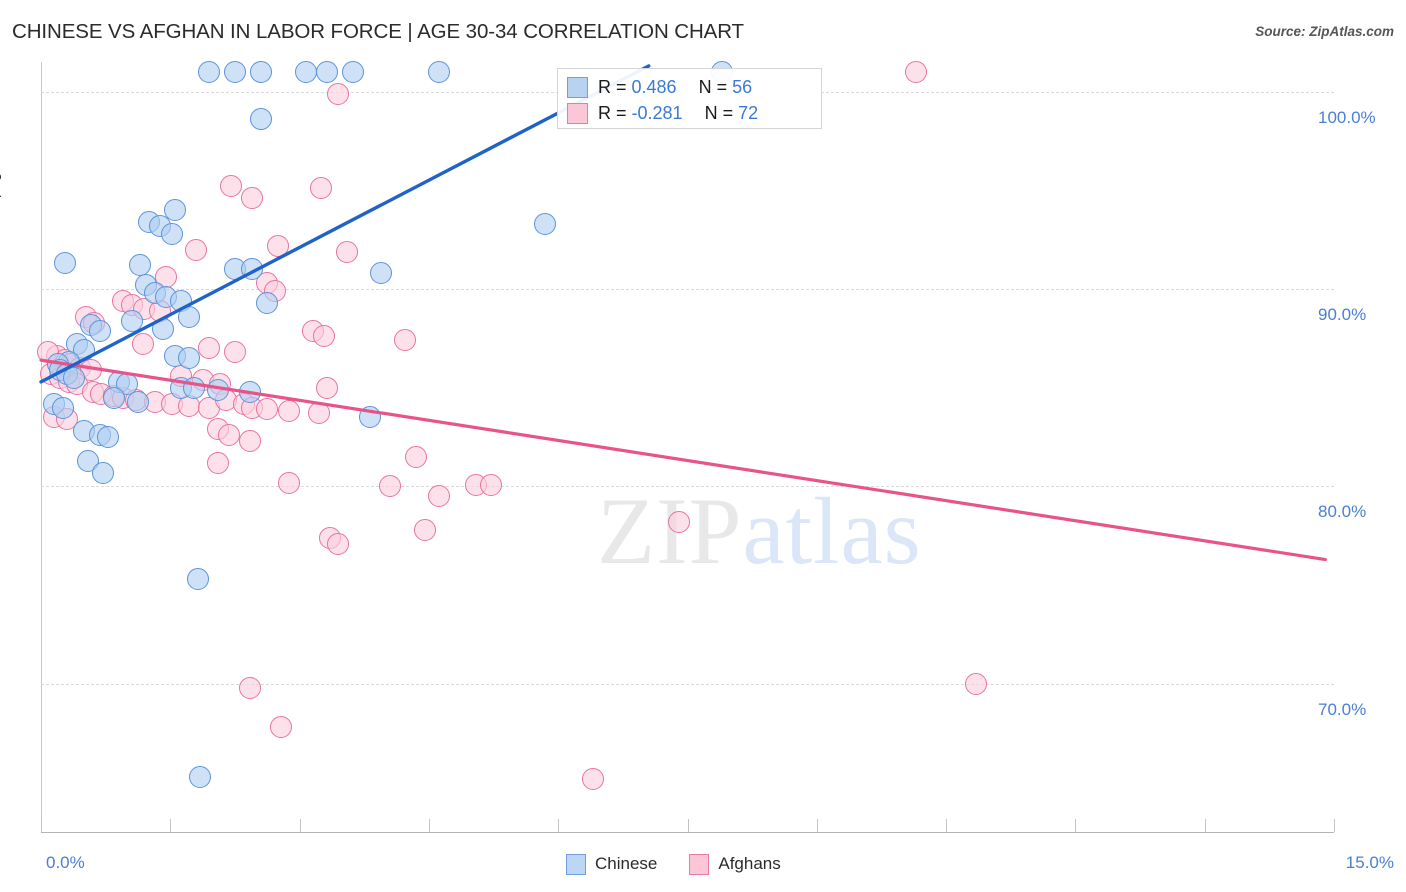  Describe the element at coordinates (719, 112) in the screenshot. I see `n-label-afghans: N =` at that location.